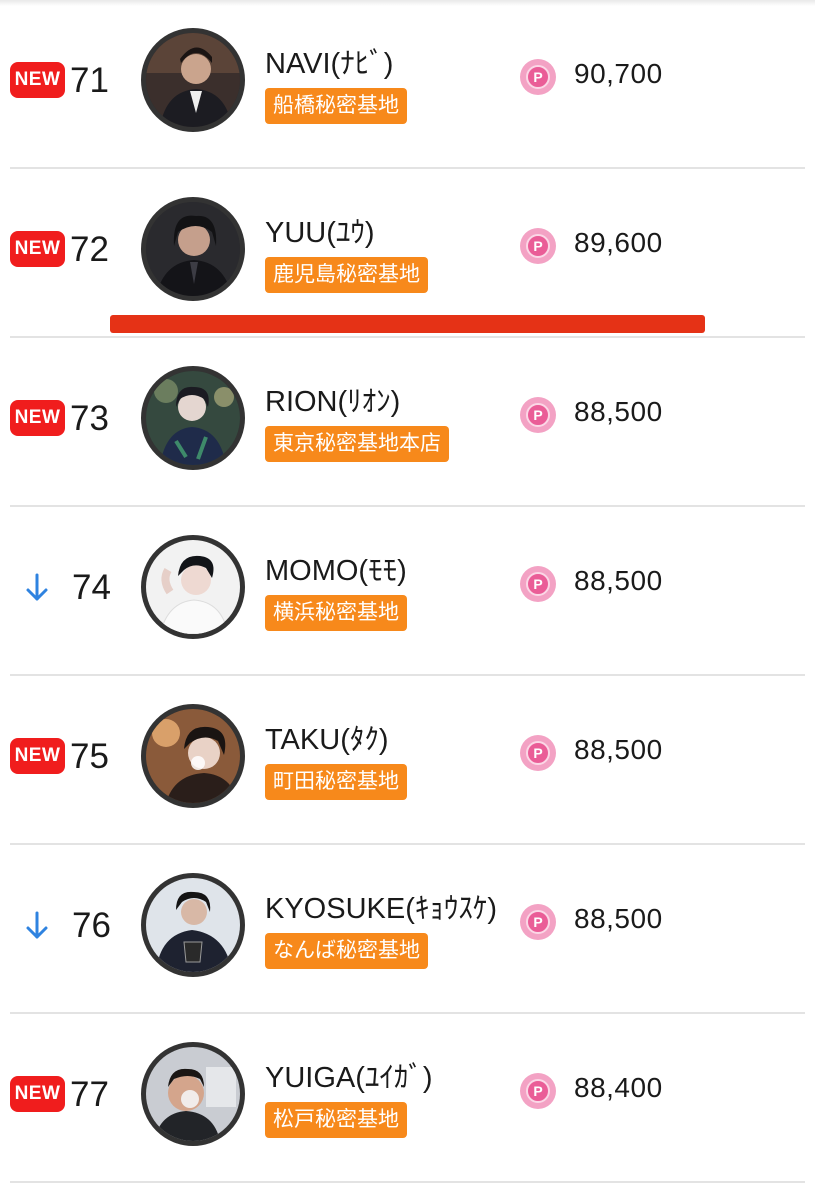  I want to click on rank-number: 77, so click(89, 1094).